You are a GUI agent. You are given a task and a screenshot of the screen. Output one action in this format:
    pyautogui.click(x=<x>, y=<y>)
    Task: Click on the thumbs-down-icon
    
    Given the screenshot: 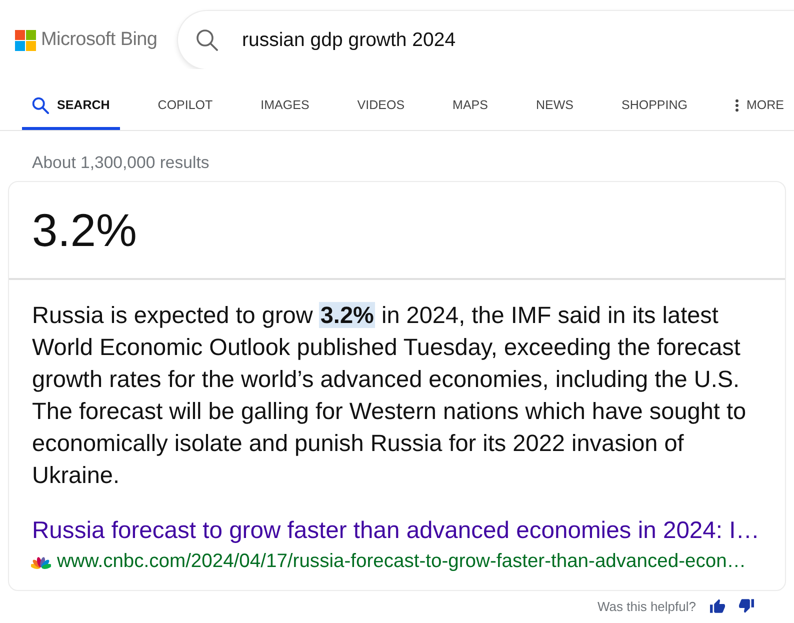 What is the action you would take?
    pyautogui.click(x=746, y=606)
    